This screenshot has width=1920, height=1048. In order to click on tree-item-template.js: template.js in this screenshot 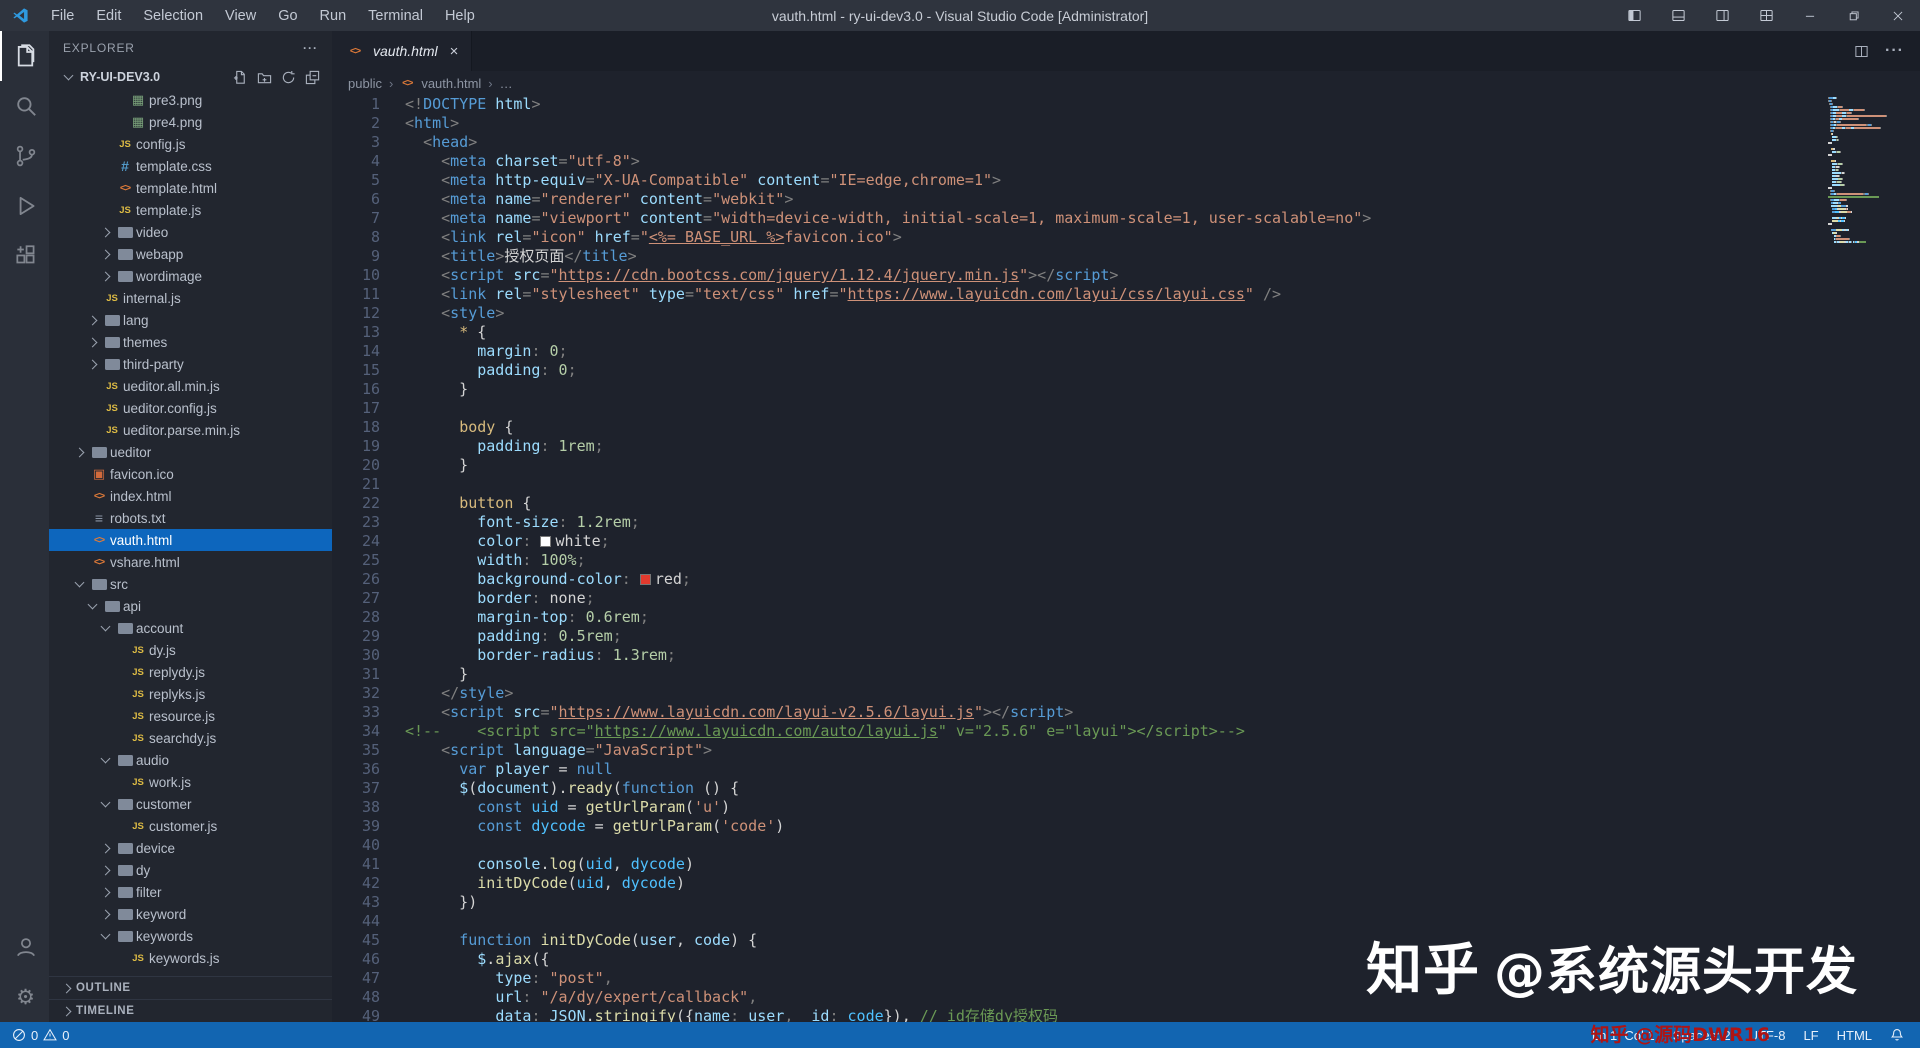, I will do `click(190, 210)`.